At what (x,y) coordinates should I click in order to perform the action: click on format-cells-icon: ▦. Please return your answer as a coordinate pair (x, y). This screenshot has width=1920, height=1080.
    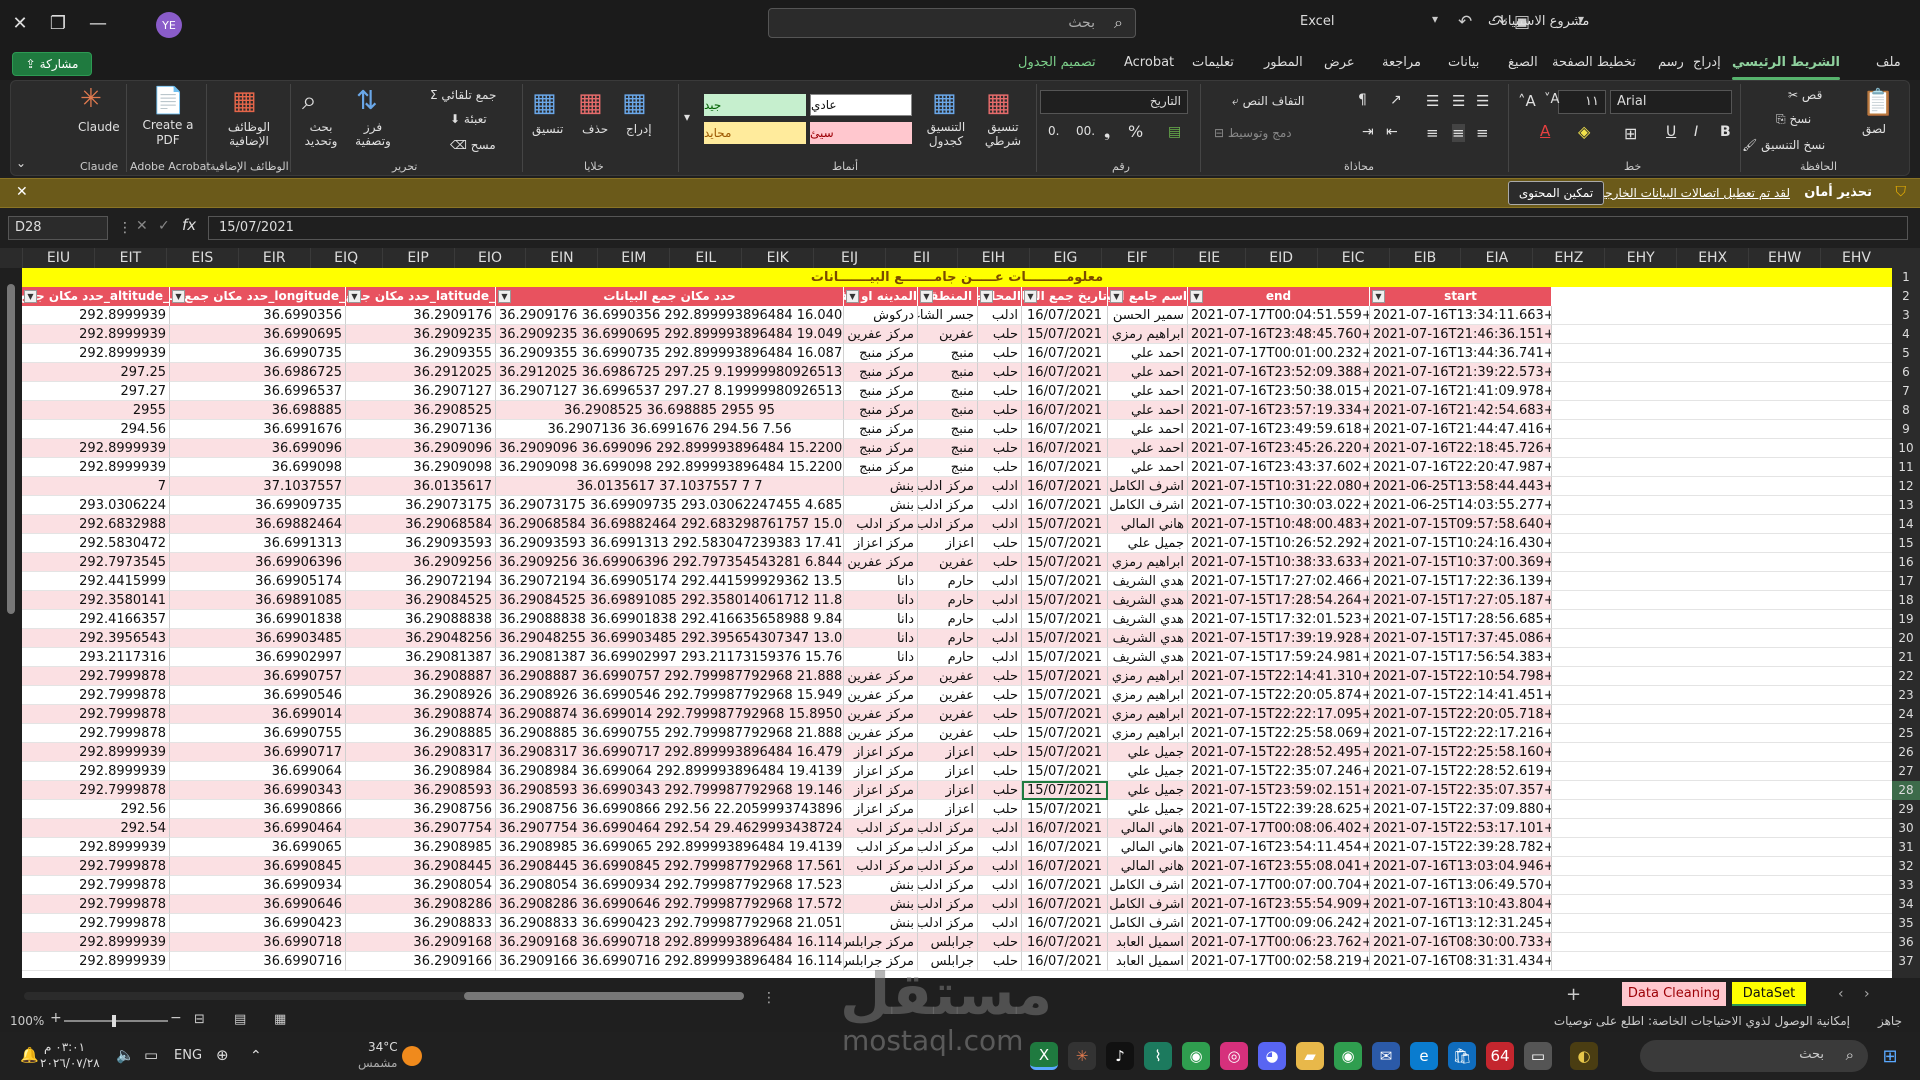
    Looking at the image, I should click on (544, 103).